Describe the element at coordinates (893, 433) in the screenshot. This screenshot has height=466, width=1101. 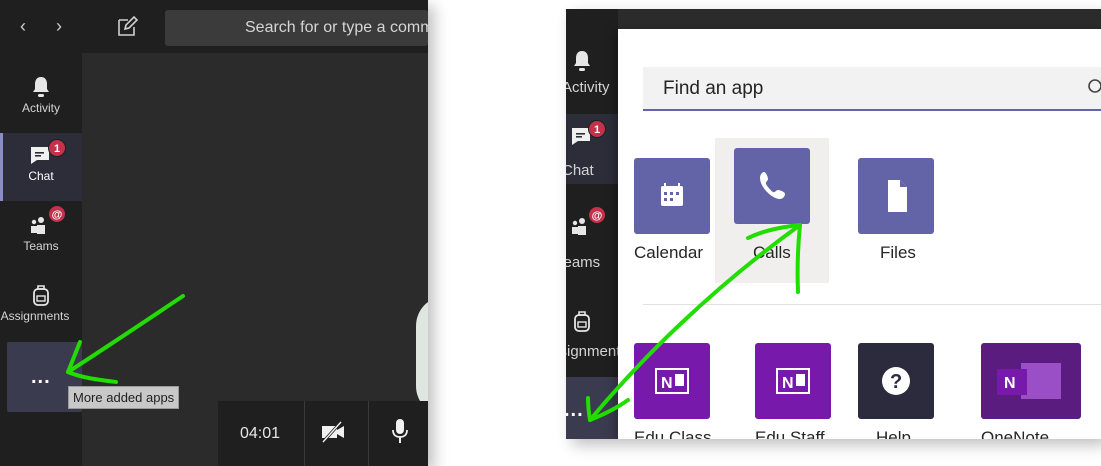
I see `app-label: Help` at that location.